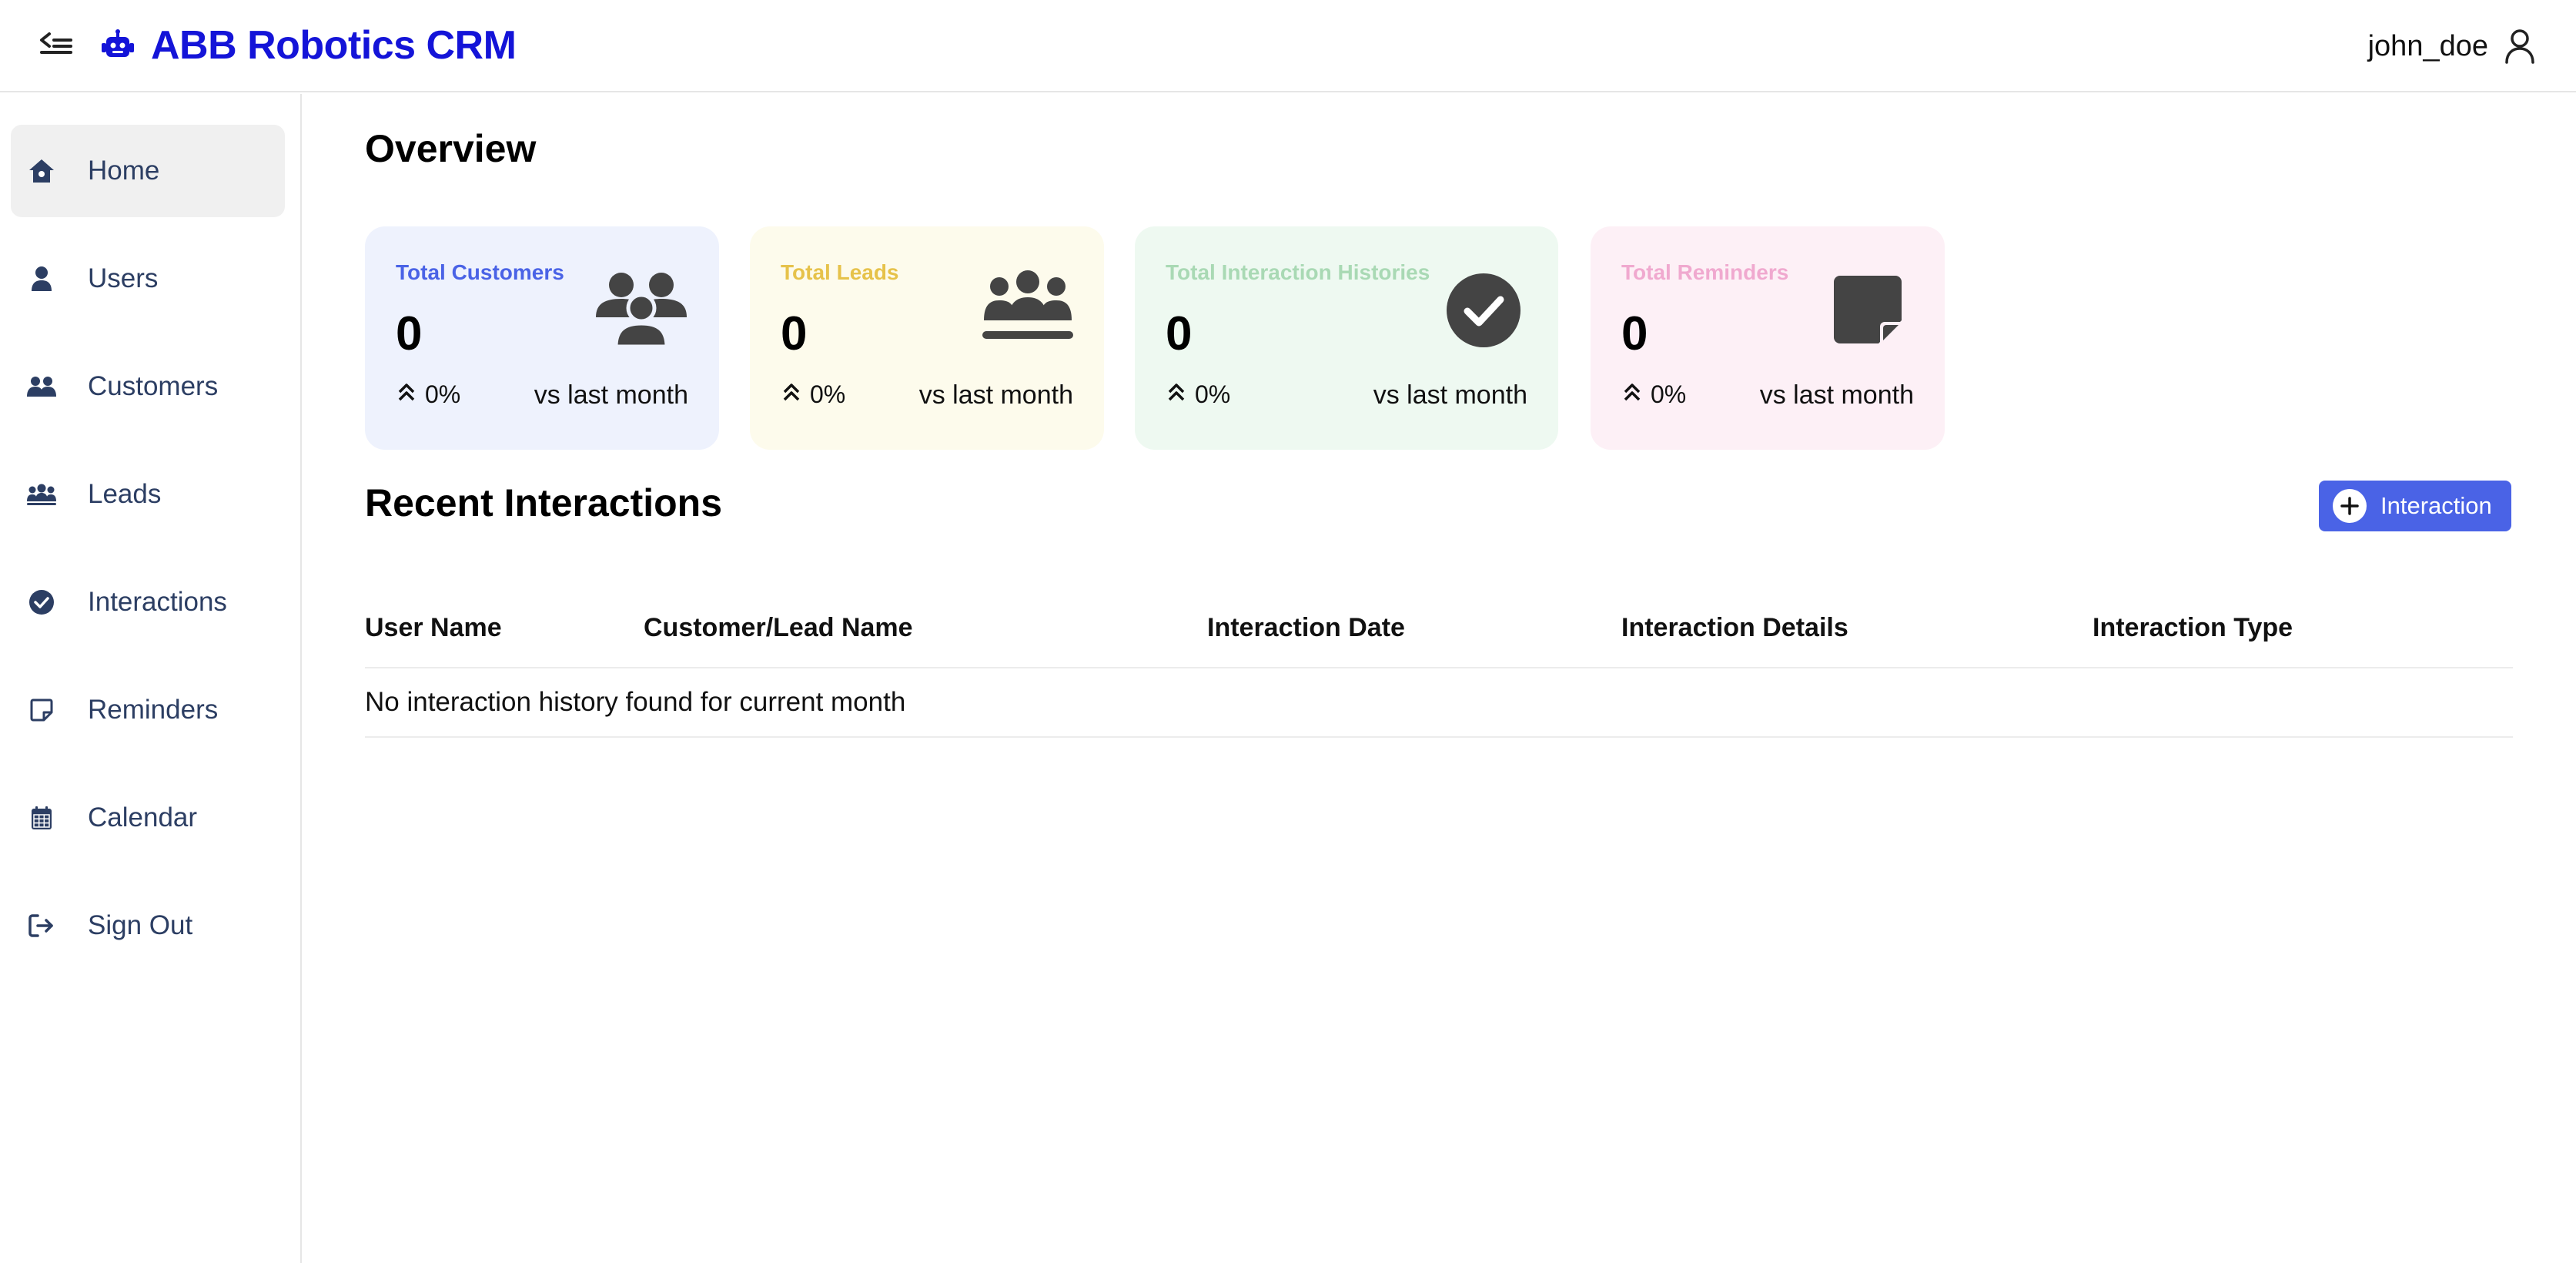  I want to click on sidebar-item-label: Sign Out, so click(140, 925).